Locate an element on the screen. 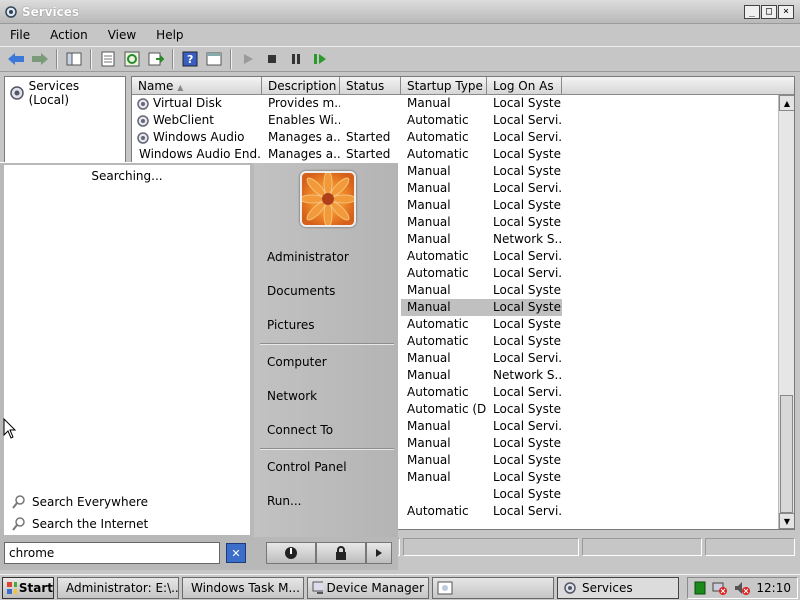 The height and width of the screenshot is (600, 800). back-button is located at coordinates (16, 59).